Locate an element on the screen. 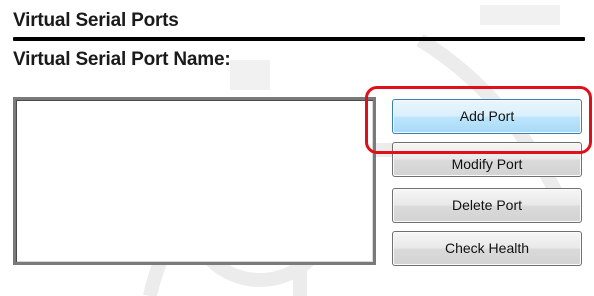 The height and width of the screenshot is (296, 594). check-health-button: Check Health is located at coordinates (487, 248).